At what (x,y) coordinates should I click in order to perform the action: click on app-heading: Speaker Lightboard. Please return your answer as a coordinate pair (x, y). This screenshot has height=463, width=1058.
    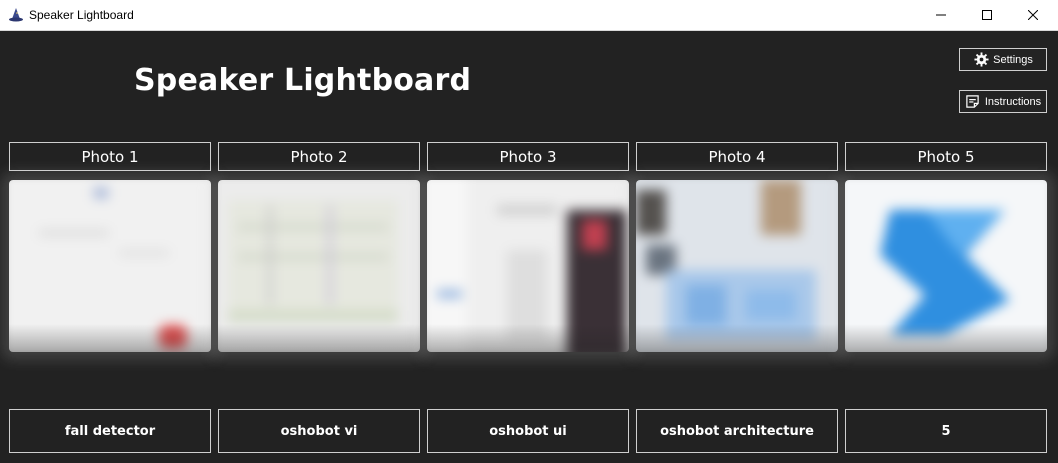
    Looking at the image, I should click on (303, 80).